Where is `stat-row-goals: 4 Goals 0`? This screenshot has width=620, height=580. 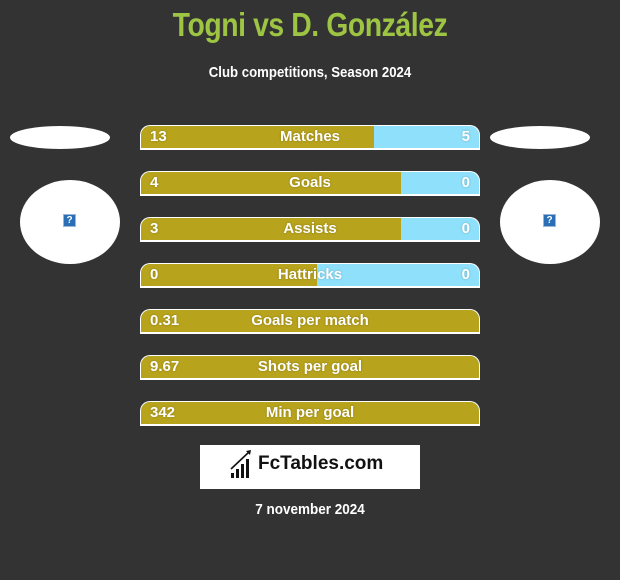 stat-row-goals: 4 Goals 0 is located at coordinates (310, 183).